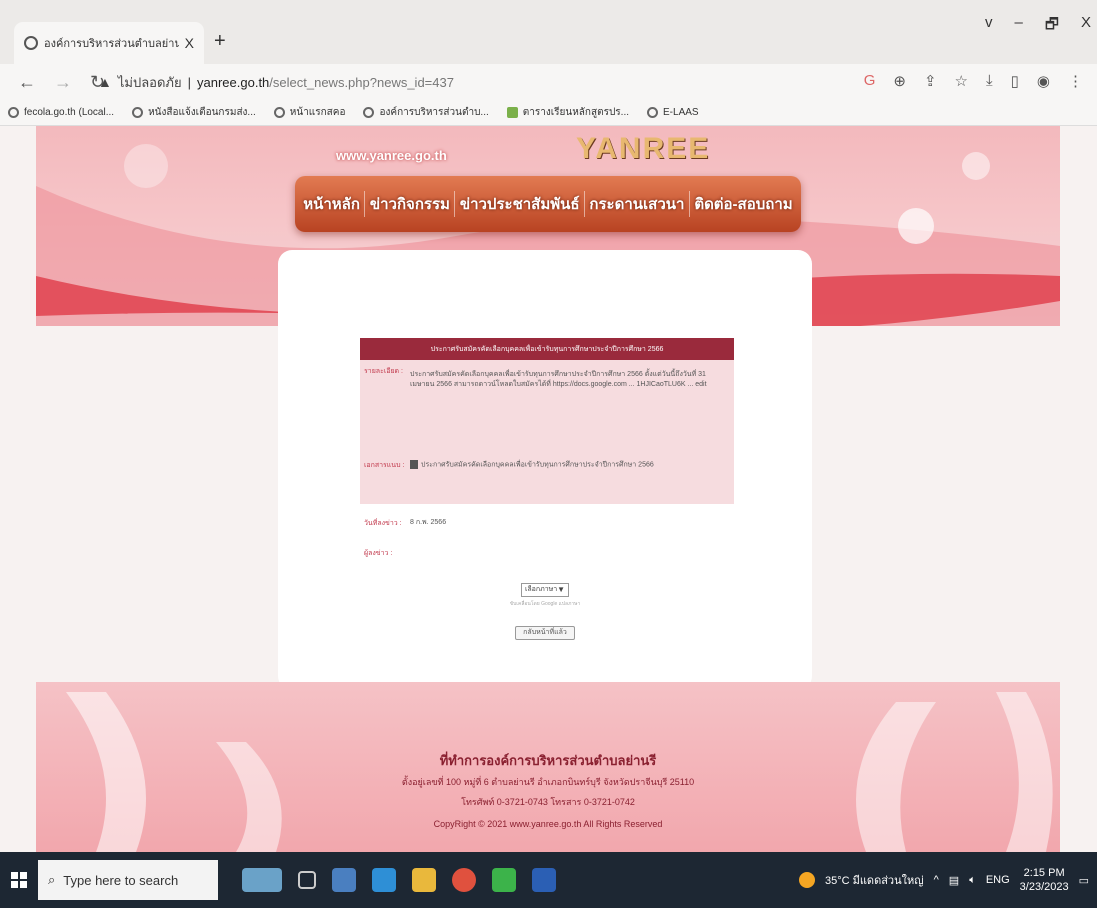  I want to click on download-icon: ⤓, so click(989, 81).